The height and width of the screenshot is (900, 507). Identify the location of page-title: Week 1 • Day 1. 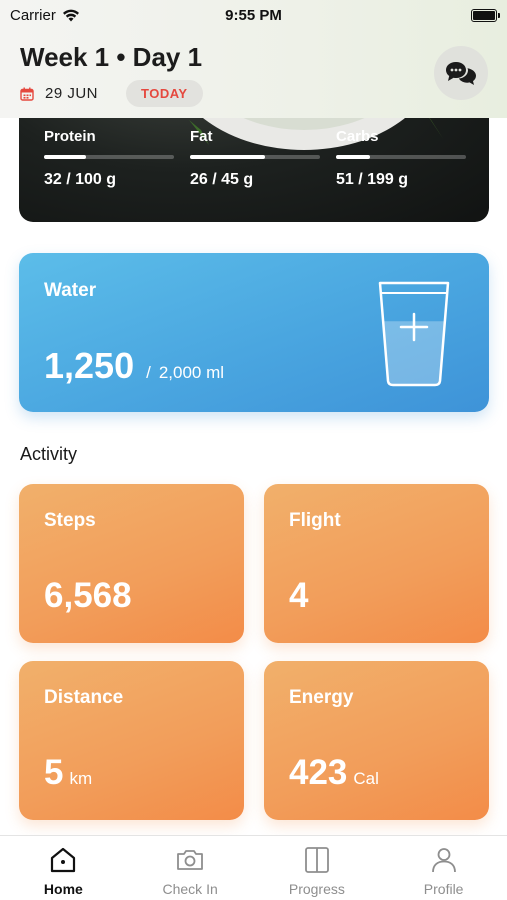
(111, 57).